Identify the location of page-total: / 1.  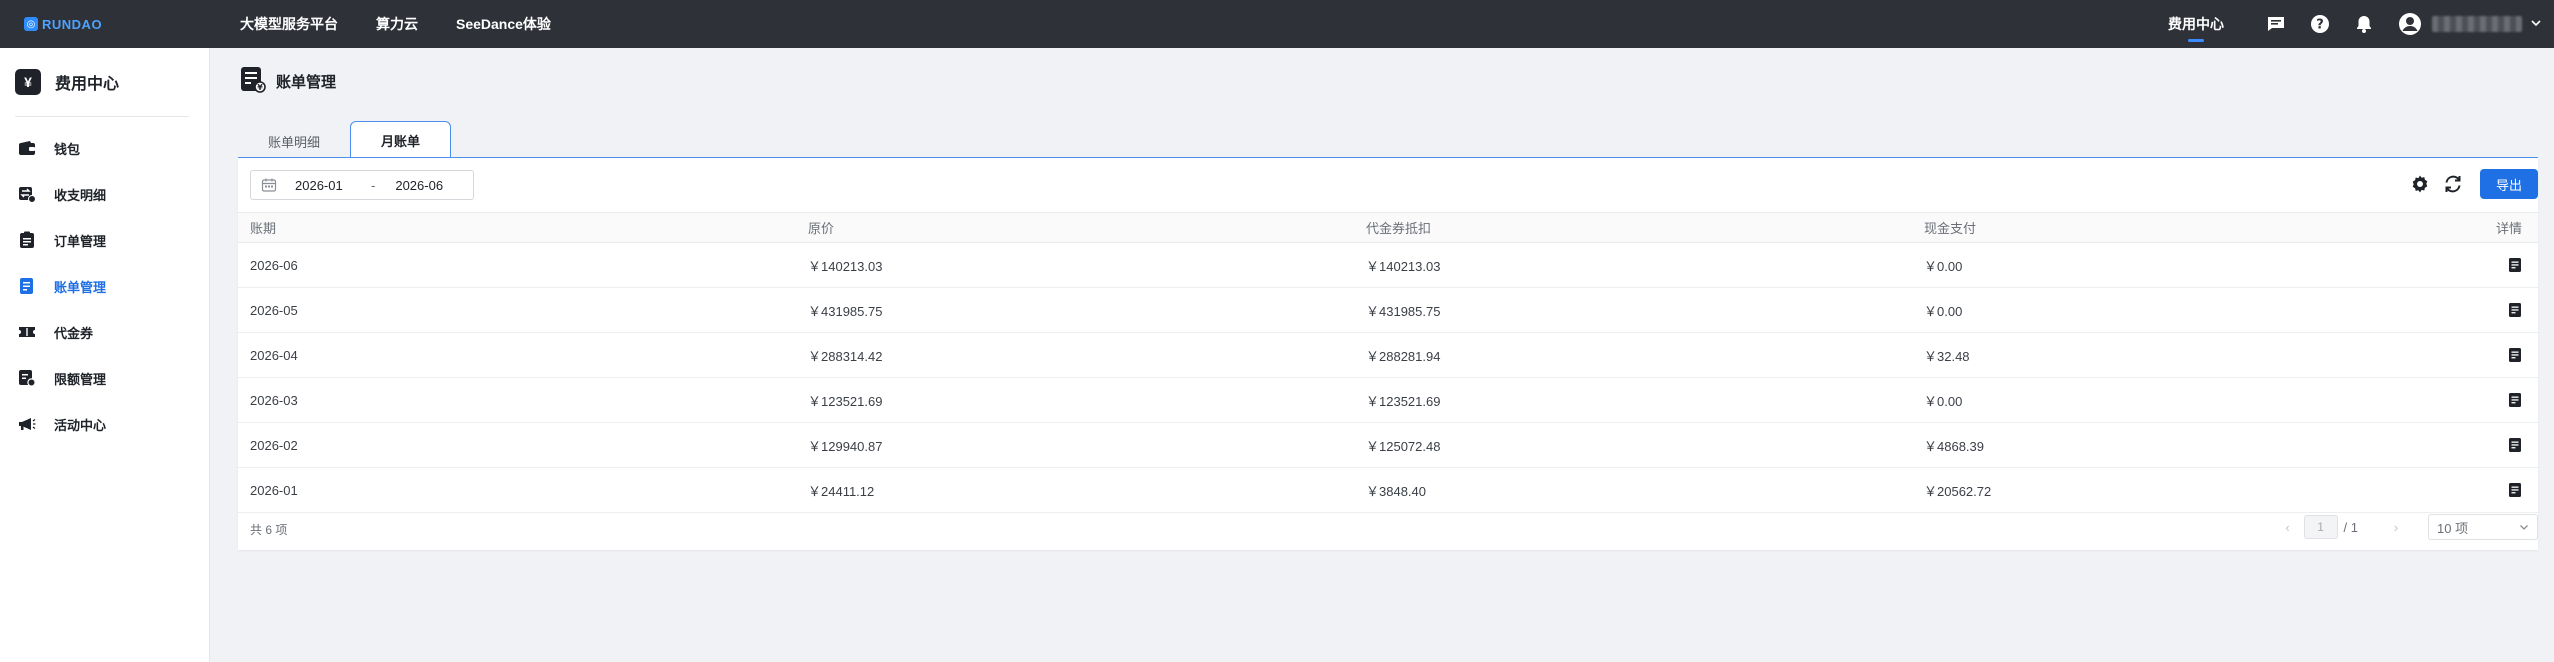
(2350, 527).